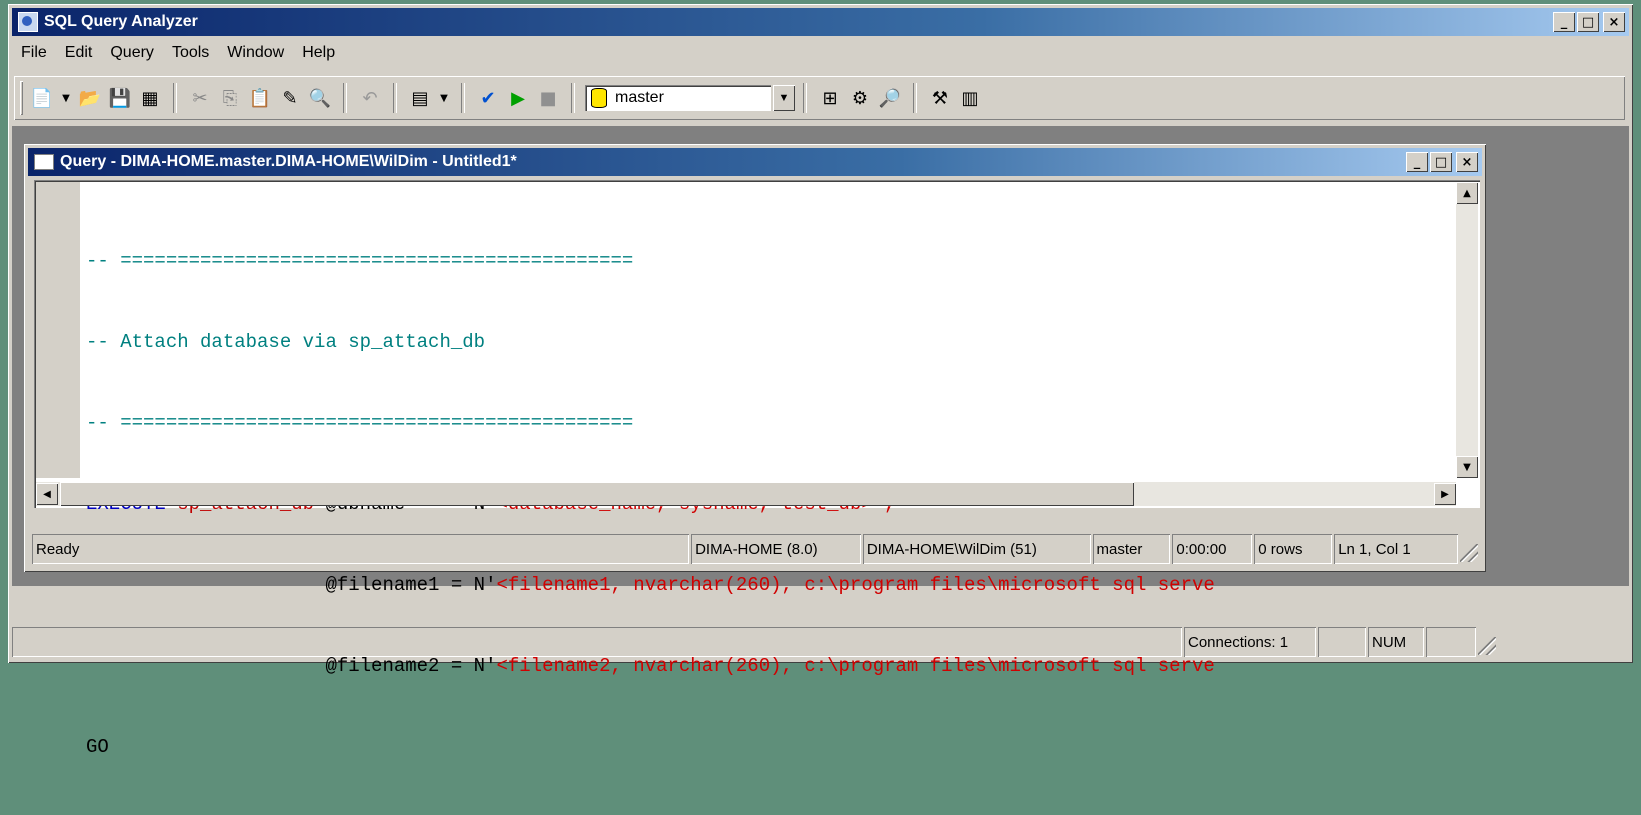 The height and width of the screenshot is (815, 1641). Describe the element at coordinates (360, 549) in the screenshot. I see `status-state: Ready` at that location.